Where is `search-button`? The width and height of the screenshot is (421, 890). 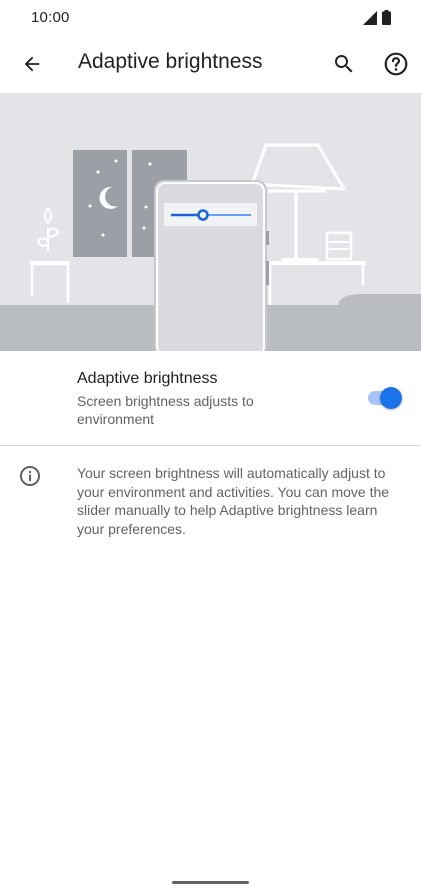
search-button is located at coordinates (344, 64).